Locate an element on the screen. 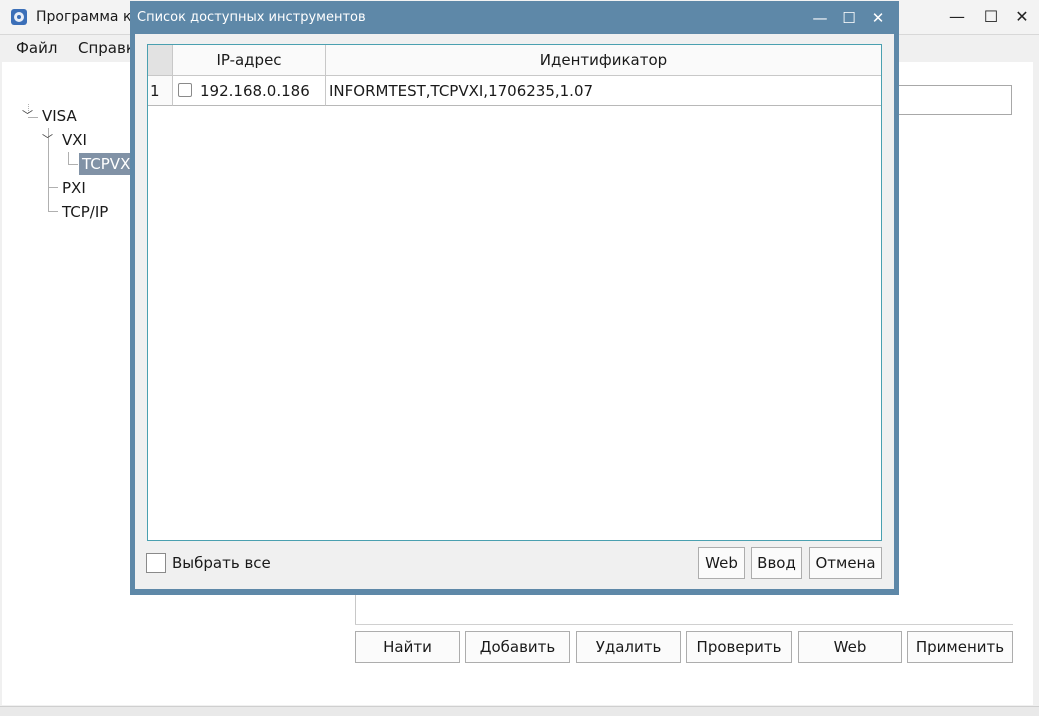 The width and height of the screenshot is (1039, 716). find-button: Найти is located at coordinates (407, 647).